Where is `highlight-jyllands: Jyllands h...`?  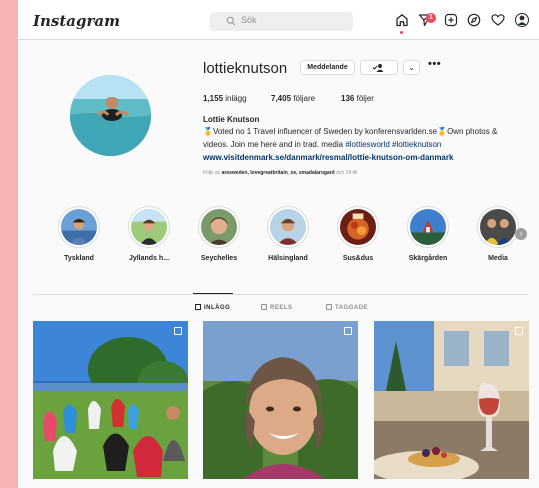 highlight-jyllands: Jyllands h... is located at coordinates (149, 234).